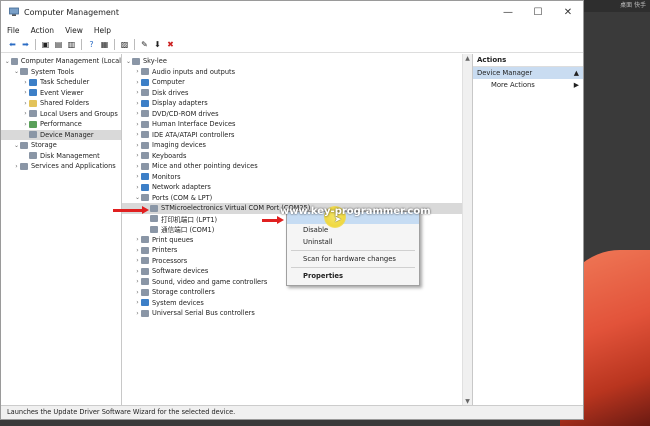  What do you see at coordinates (61, 166) in the screenshot?
I see `console-tree-item: › Services and Applications` at bounding box center [61, 166].